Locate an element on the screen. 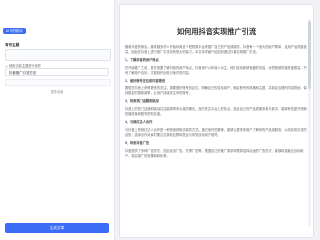 Image resolution: width=320 pixels, height=240 pixels. more-settings-link: 更多设置 is located at coordinates (57, 91).